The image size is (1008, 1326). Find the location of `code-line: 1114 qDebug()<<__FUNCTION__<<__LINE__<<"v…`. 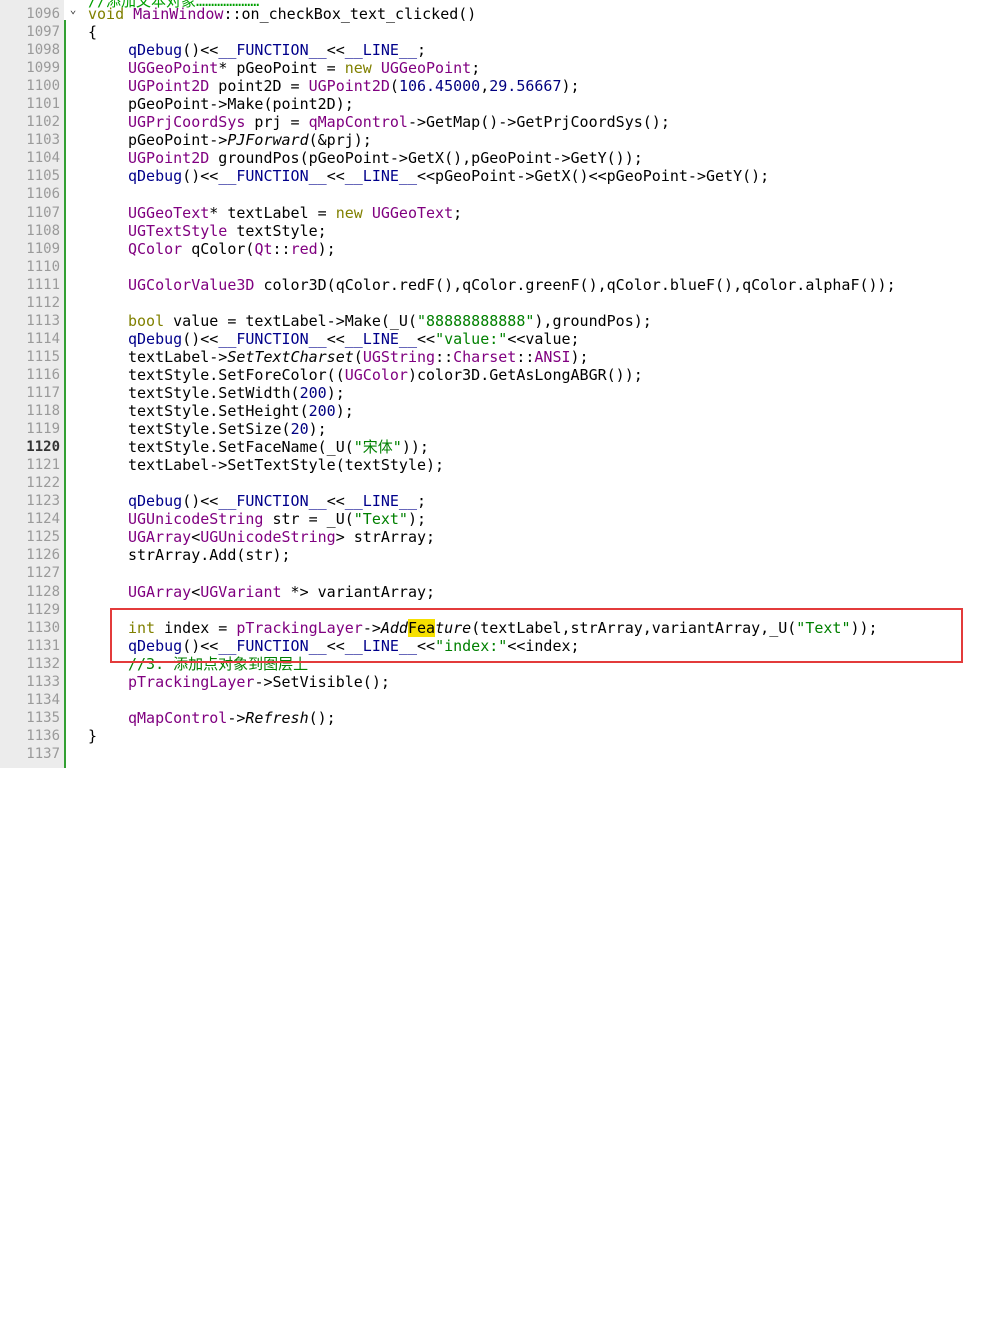

code-line: 1114 qDebug()<<__FUNCTION__<<__LINE__<<"v… is located at coordinates (504, 339).